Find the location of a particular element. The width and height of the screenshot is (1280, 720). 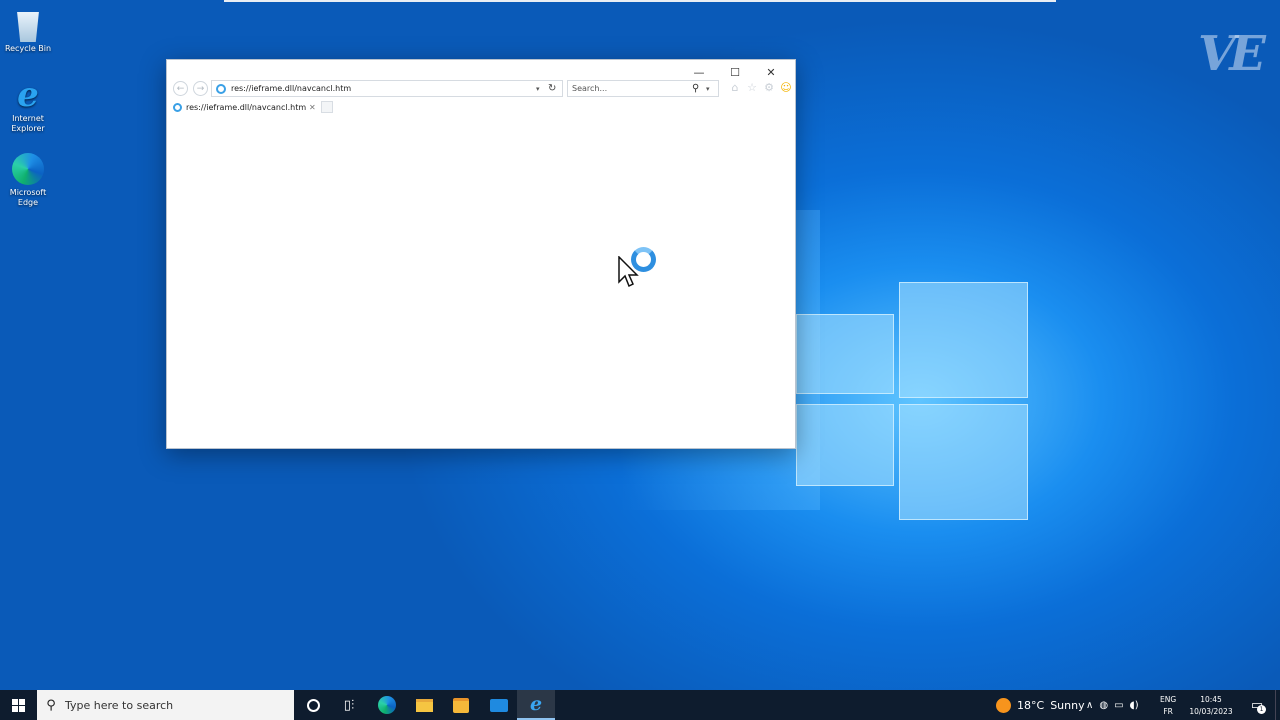

address-dropdown-icon: ▾ is located at coordinates (542, 89).